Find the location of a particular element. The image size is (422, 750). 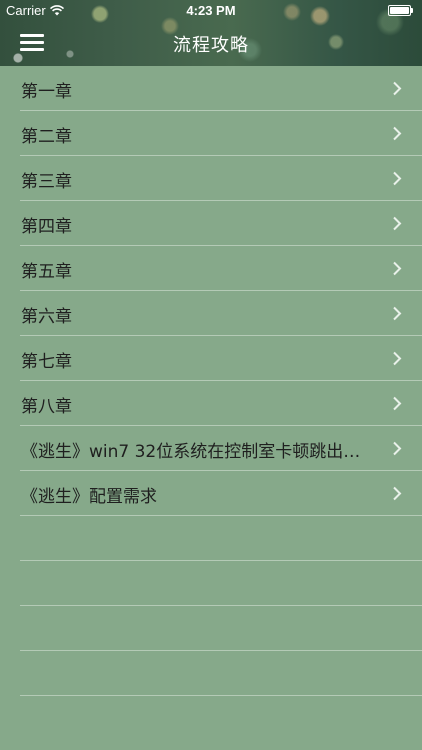

status-time: 4:23 PM is located at coordinates (211, 10).